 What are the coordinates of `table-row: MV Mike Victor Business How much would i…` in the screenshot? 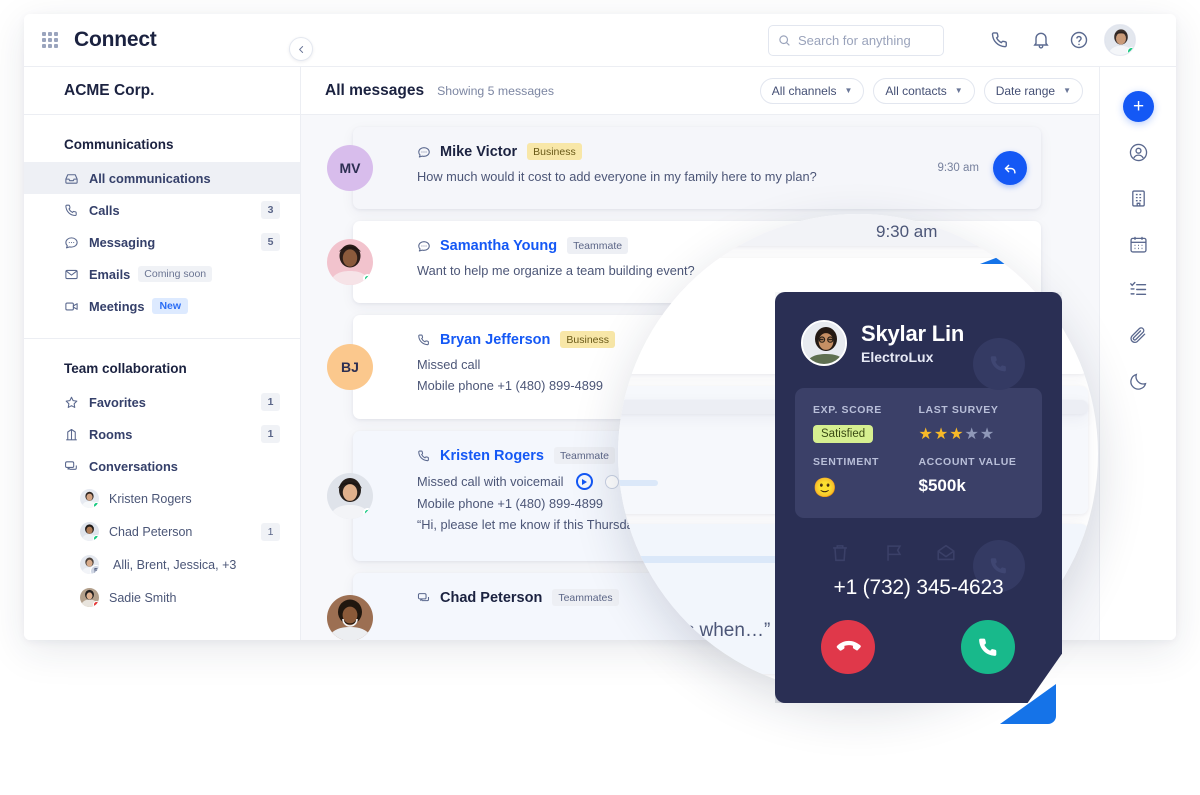 It's located at (684, 168).